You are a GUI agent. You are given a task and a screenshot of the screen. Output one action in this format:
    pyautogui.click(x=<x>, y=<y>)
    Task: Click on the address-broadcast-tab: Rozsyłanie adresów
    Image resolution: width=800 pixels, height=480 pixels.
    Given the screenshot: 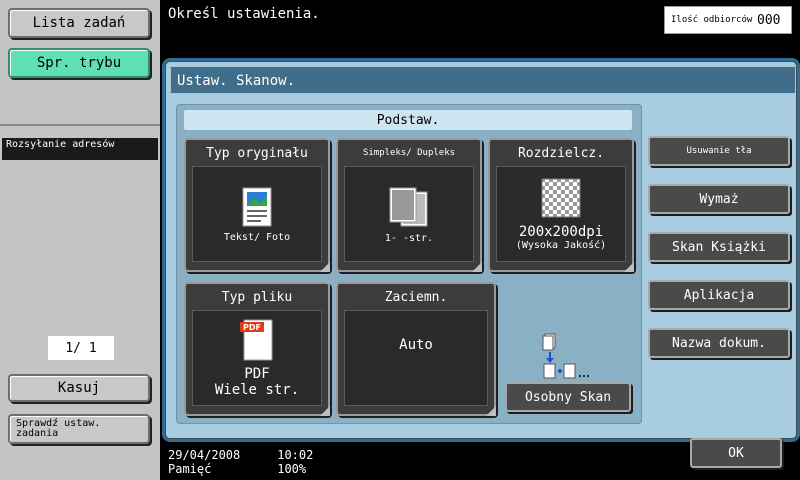 What is the action you would take?
    pyautogui.click(x=80, y=149)
    